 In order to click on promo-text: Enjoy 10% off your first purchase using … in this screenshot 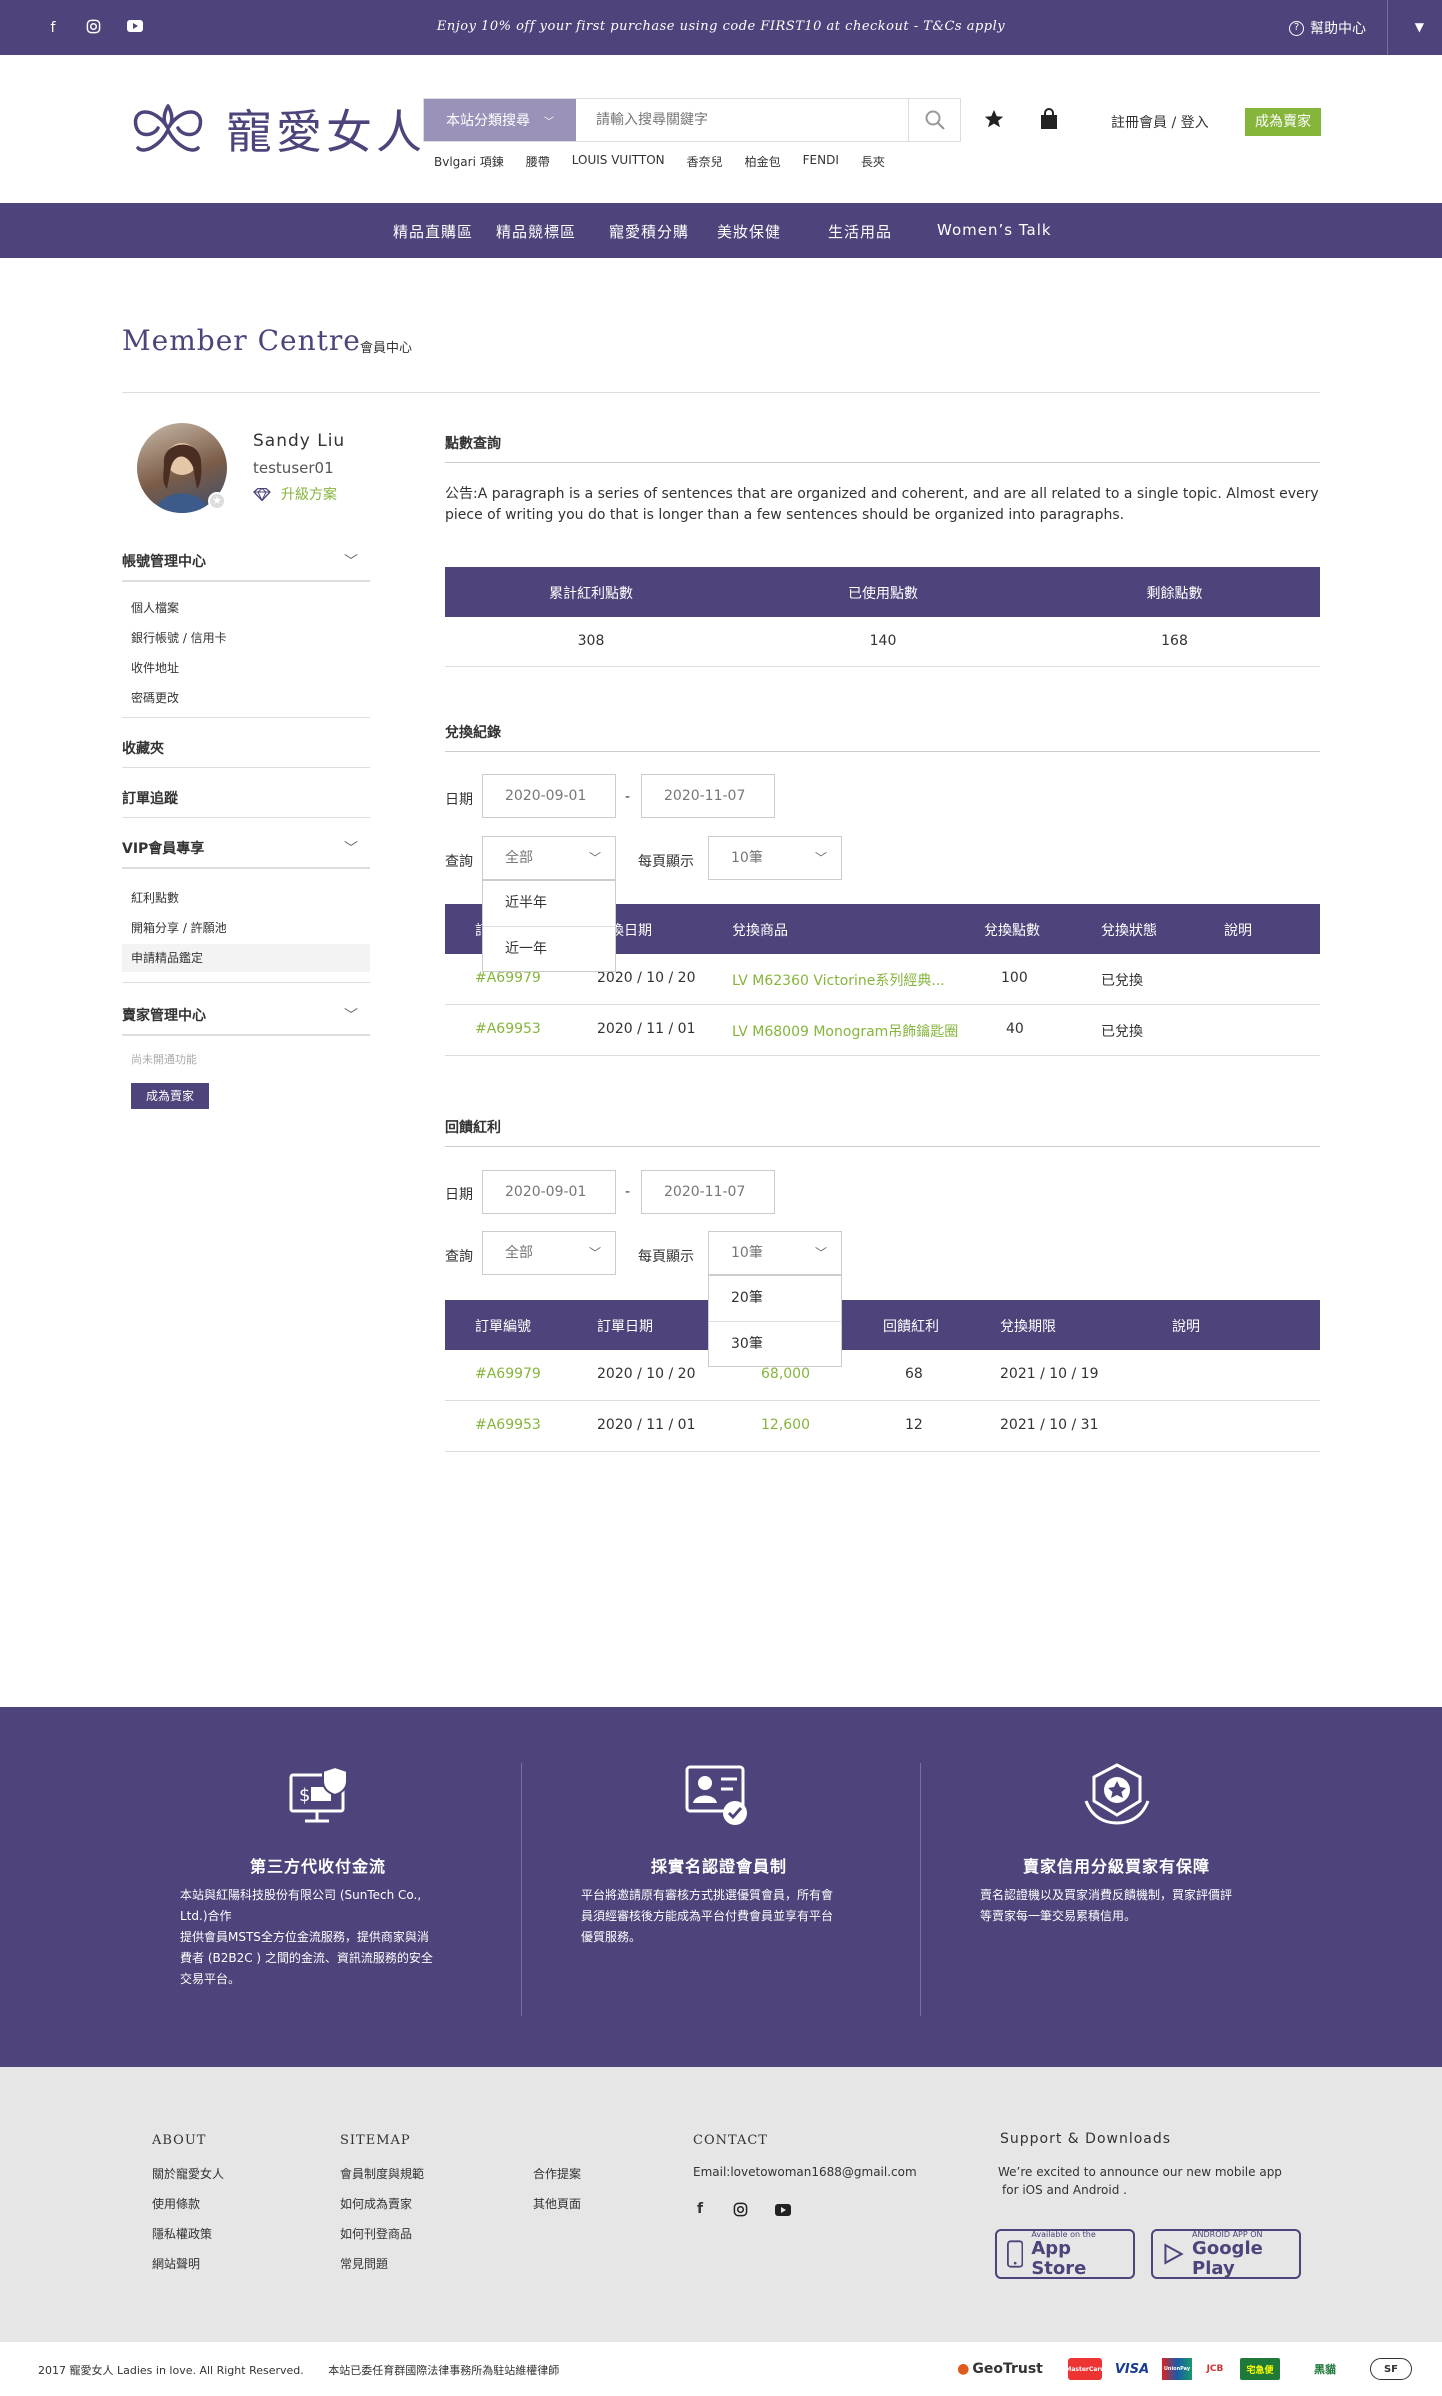, I will do `click(721, 26)`.